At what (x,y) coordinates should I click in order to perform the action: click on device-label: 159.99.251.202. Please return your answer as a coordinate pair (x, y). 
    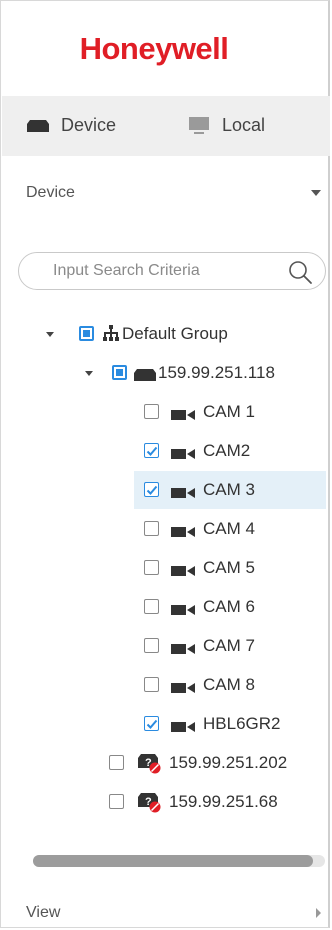
    Looking at the image, I should click on (228, 762).